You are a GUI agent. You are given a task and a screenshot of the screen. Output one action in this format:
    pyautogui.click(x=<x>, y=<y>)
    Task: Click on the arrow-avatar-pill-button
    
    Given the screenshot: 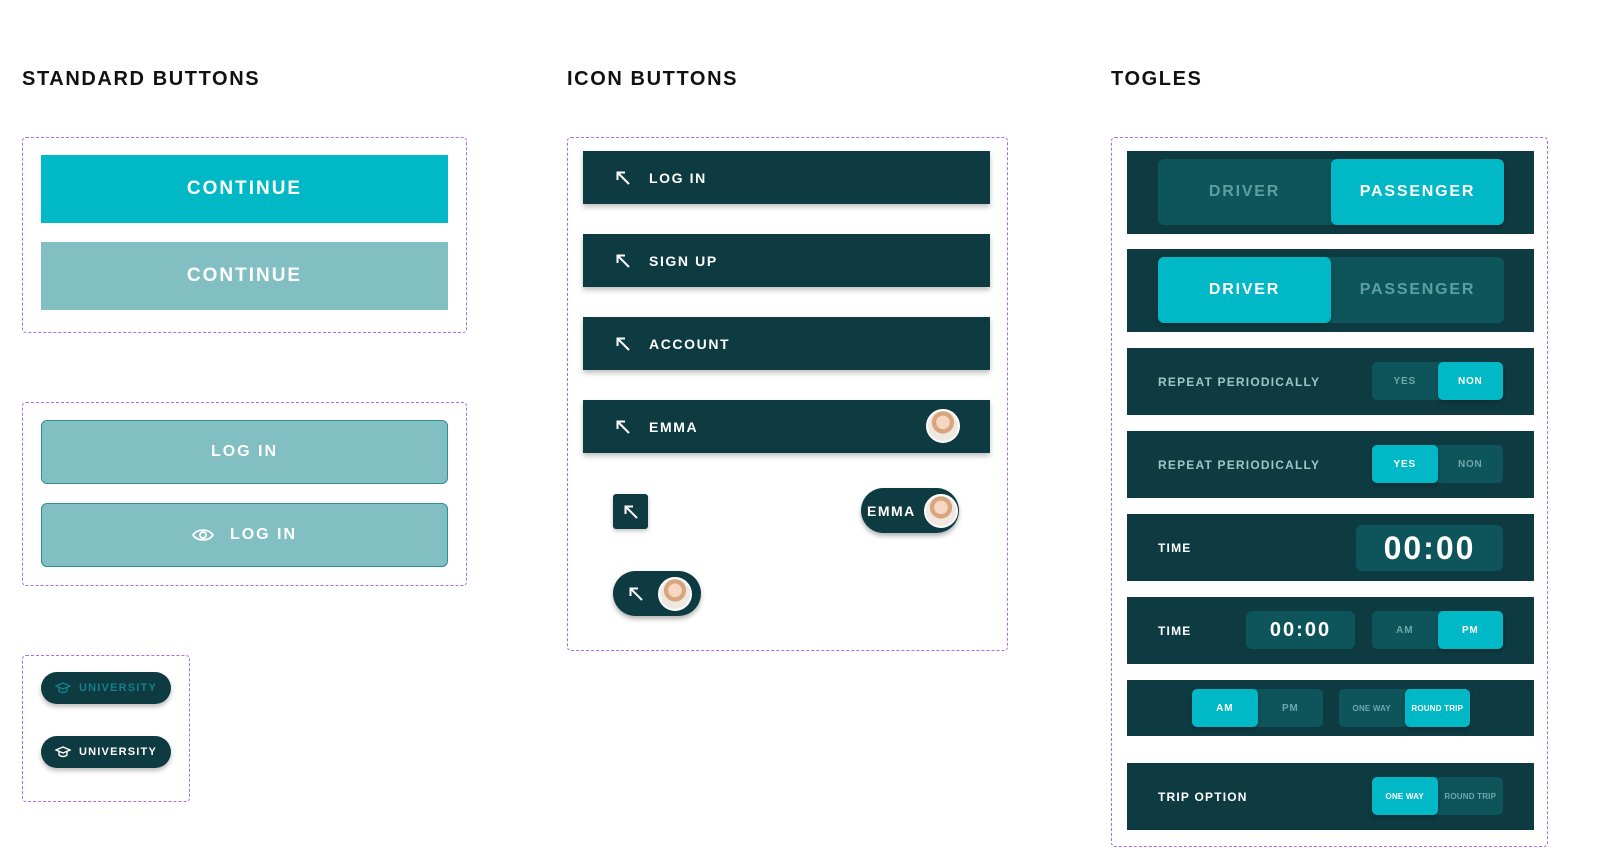 What is the action you would take?
    pyautogui.click(x=657, y=593)
    